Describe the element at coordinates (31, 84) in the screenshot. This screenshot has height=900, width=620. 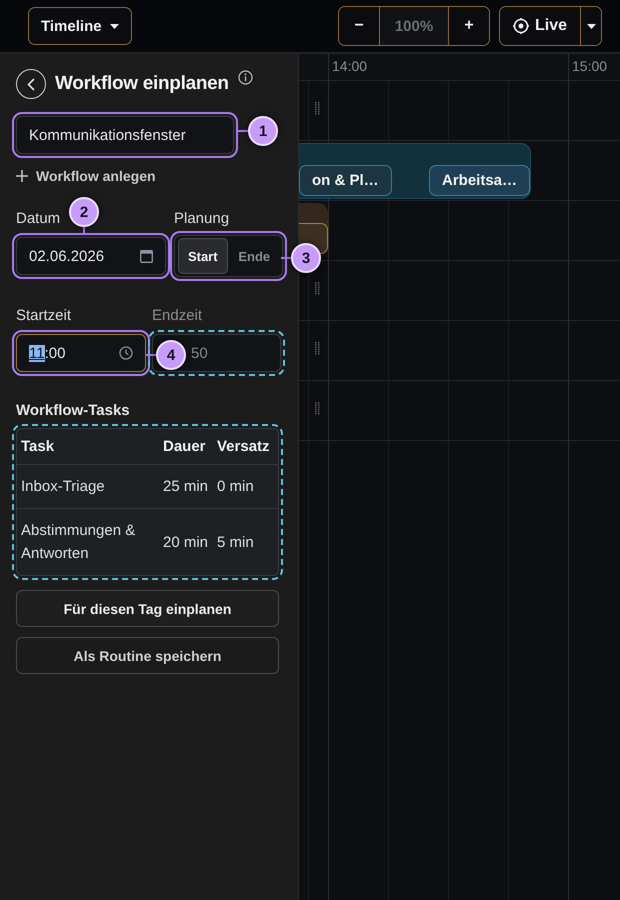
I see `back-button` at that location.